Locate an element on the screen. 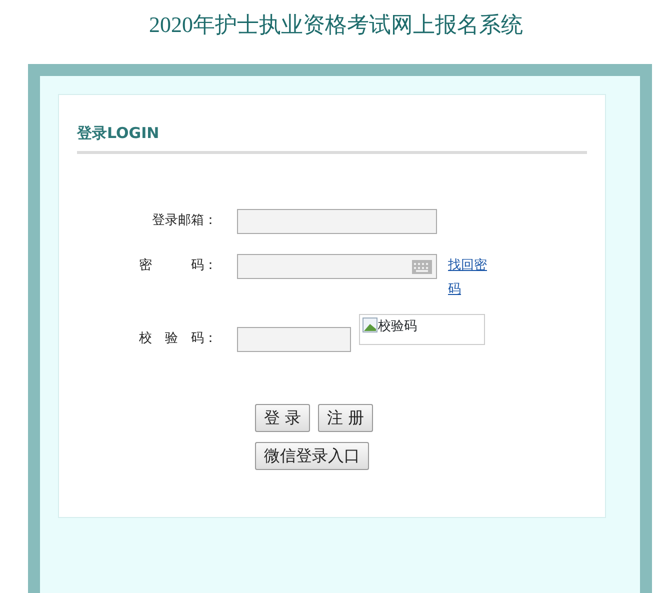 Image resolution: width=672 pixels, height=593 pixels. forgot-password-link: 找回密码 is located at coordinates (472, 278).